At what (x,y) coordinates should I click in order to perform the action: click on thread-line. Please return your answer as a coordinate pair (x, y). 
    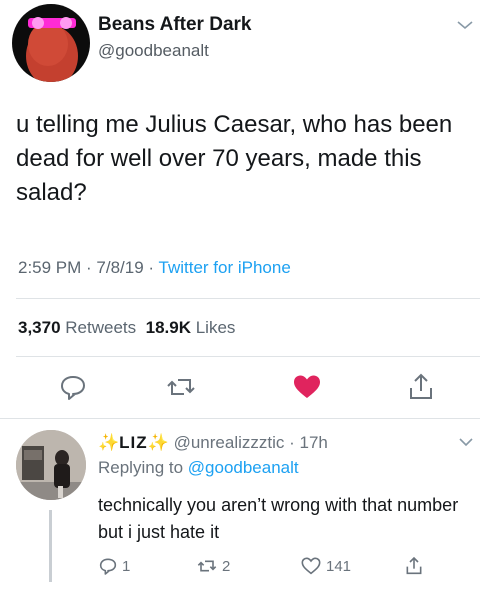
    Looking at the image, I should click on (50, 546).